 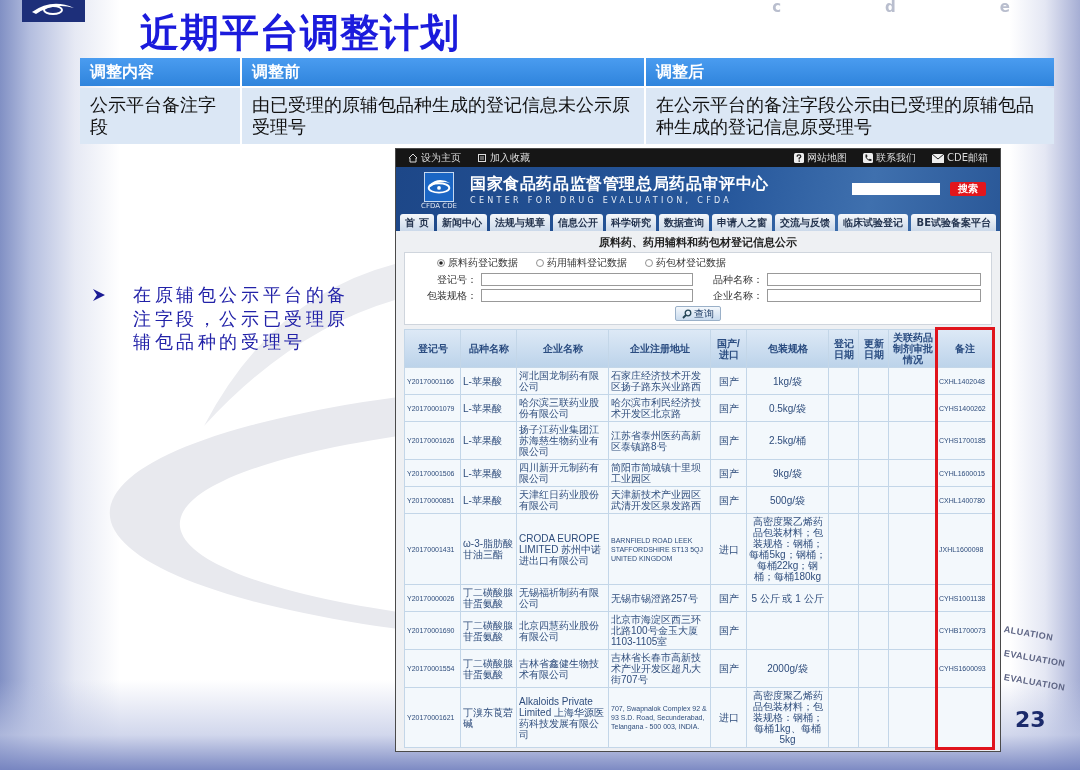 I want to click on table-cell: 500g/袋, so click(x=788, y=500).